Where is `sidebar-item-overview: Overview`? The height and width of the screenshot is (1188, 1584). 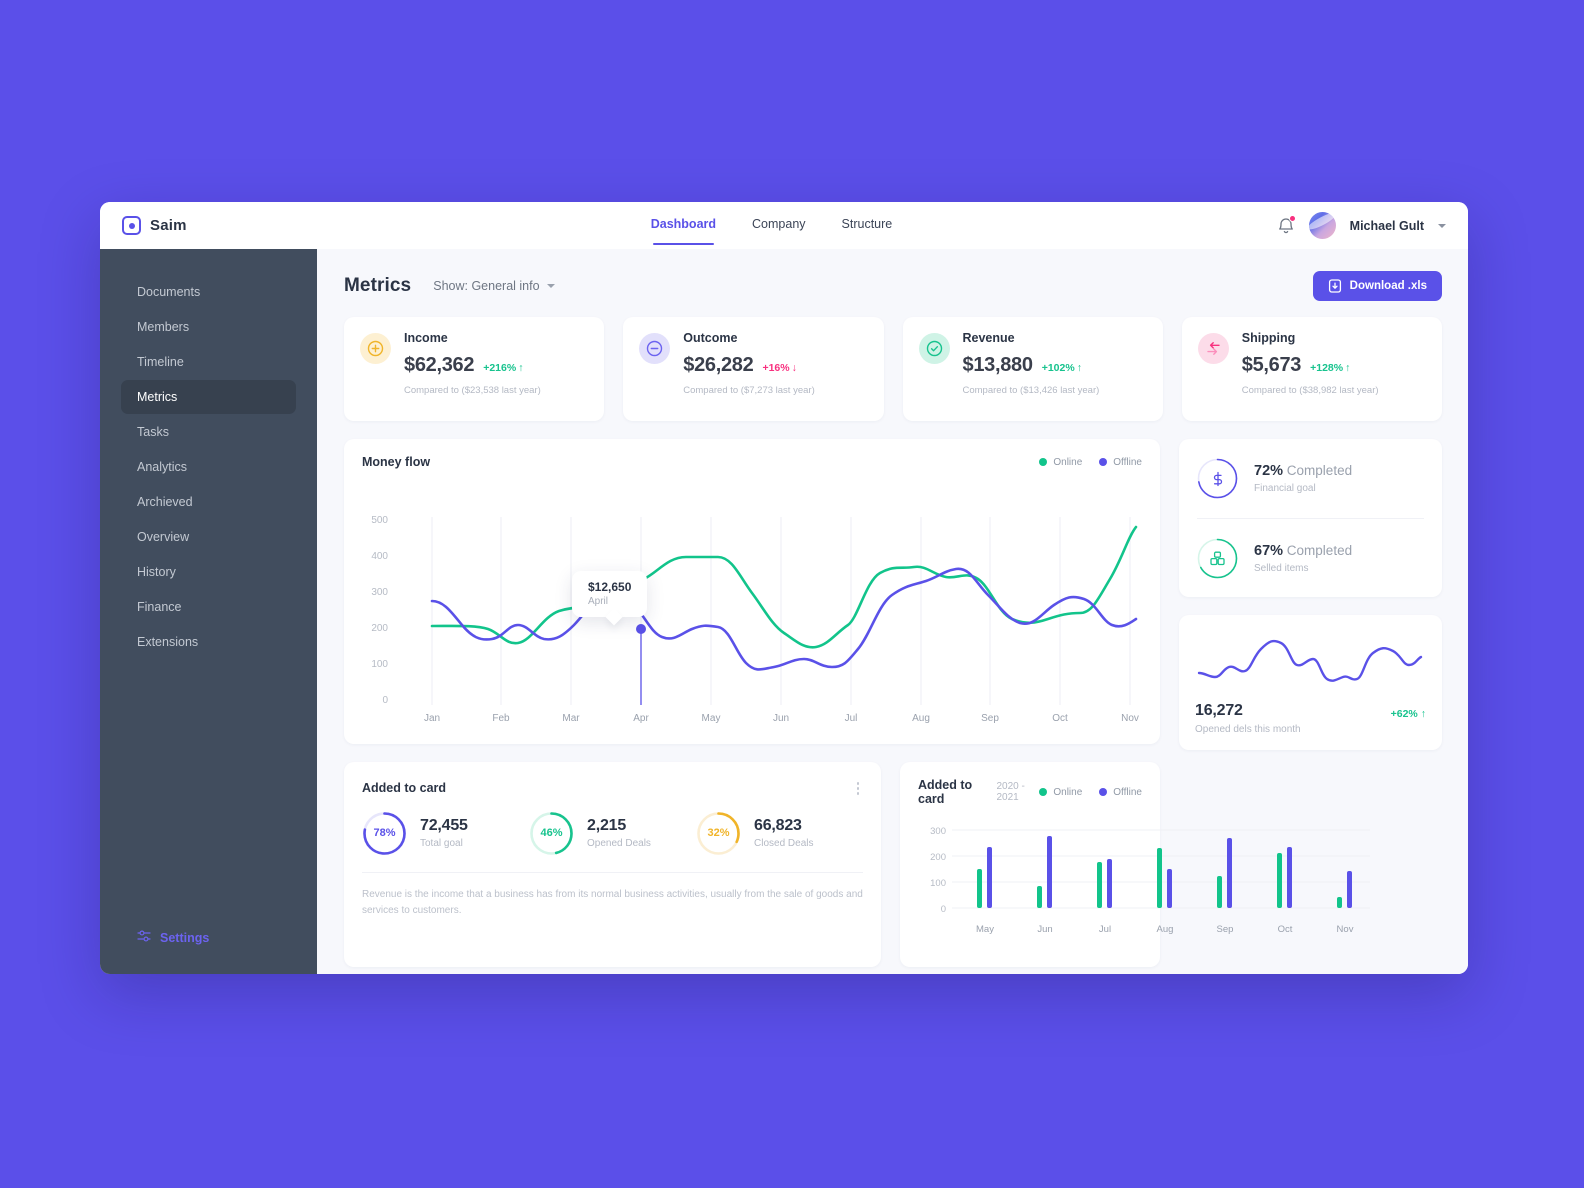 sidebar-item-overview: Overview is located at coordinates (208, 537).